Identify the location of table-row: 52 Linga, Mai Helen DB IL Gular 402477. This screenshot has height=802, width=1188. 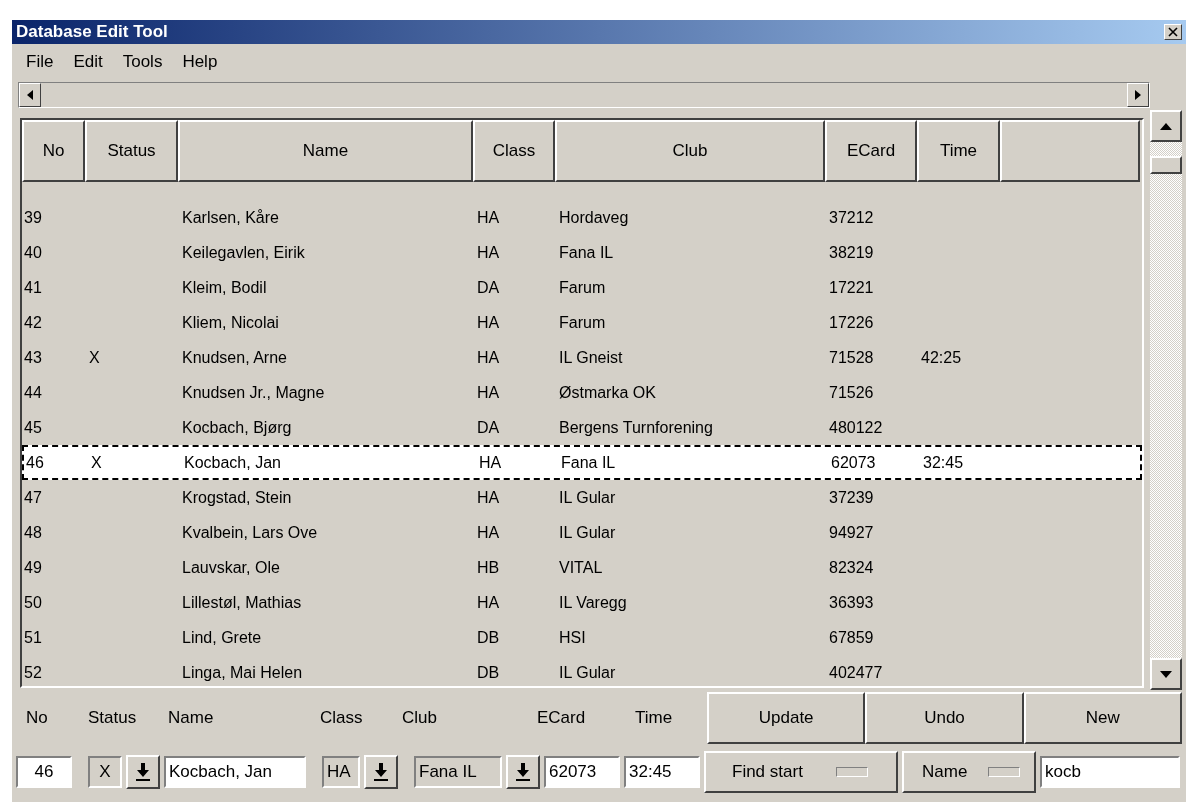
(582, 670).